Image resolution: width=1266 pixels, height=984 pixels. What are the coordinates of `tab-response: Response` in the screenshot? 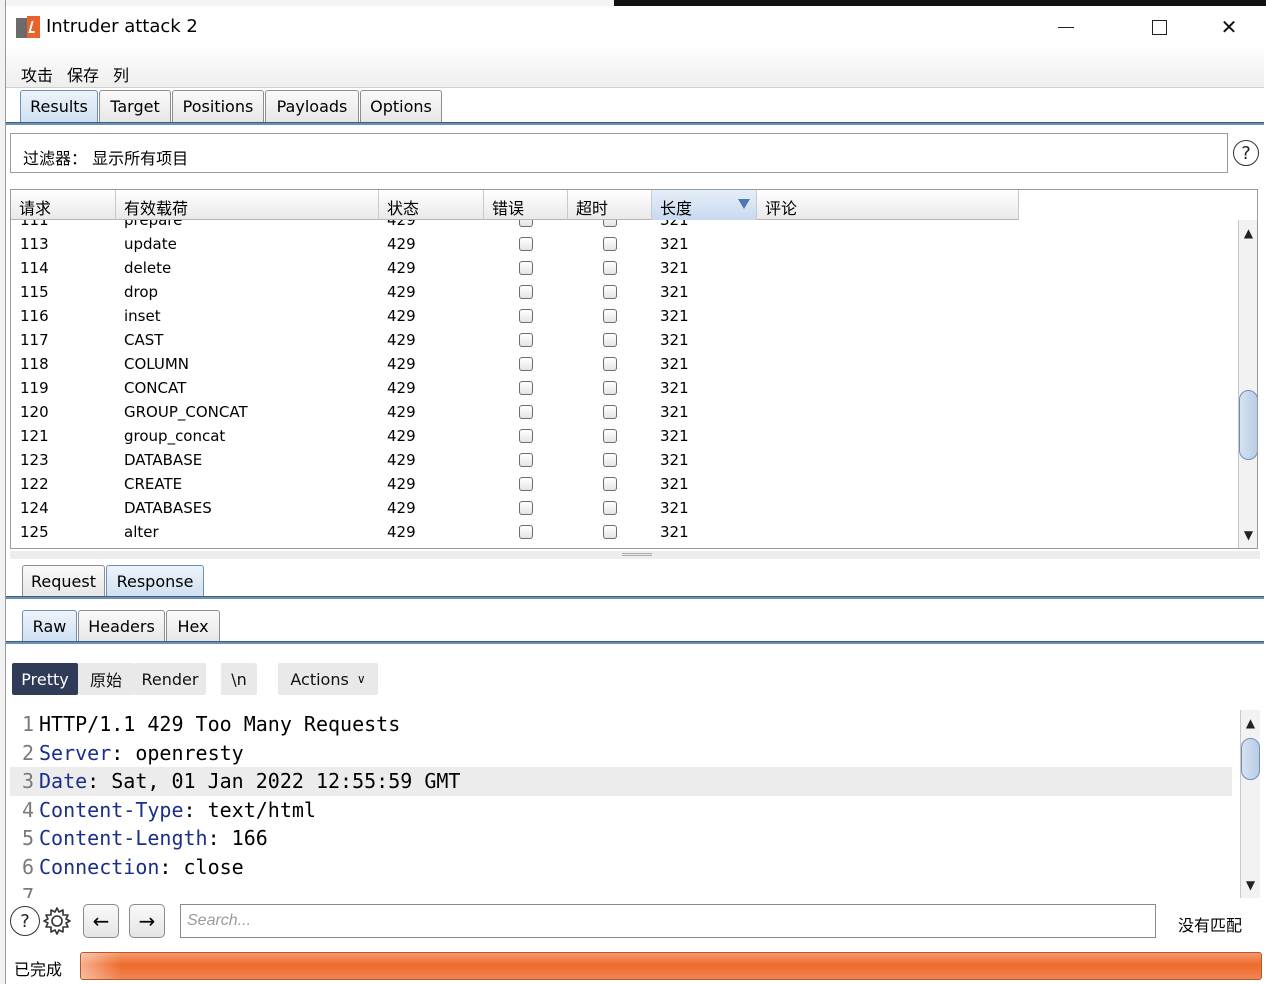 It's located at (155, 581).